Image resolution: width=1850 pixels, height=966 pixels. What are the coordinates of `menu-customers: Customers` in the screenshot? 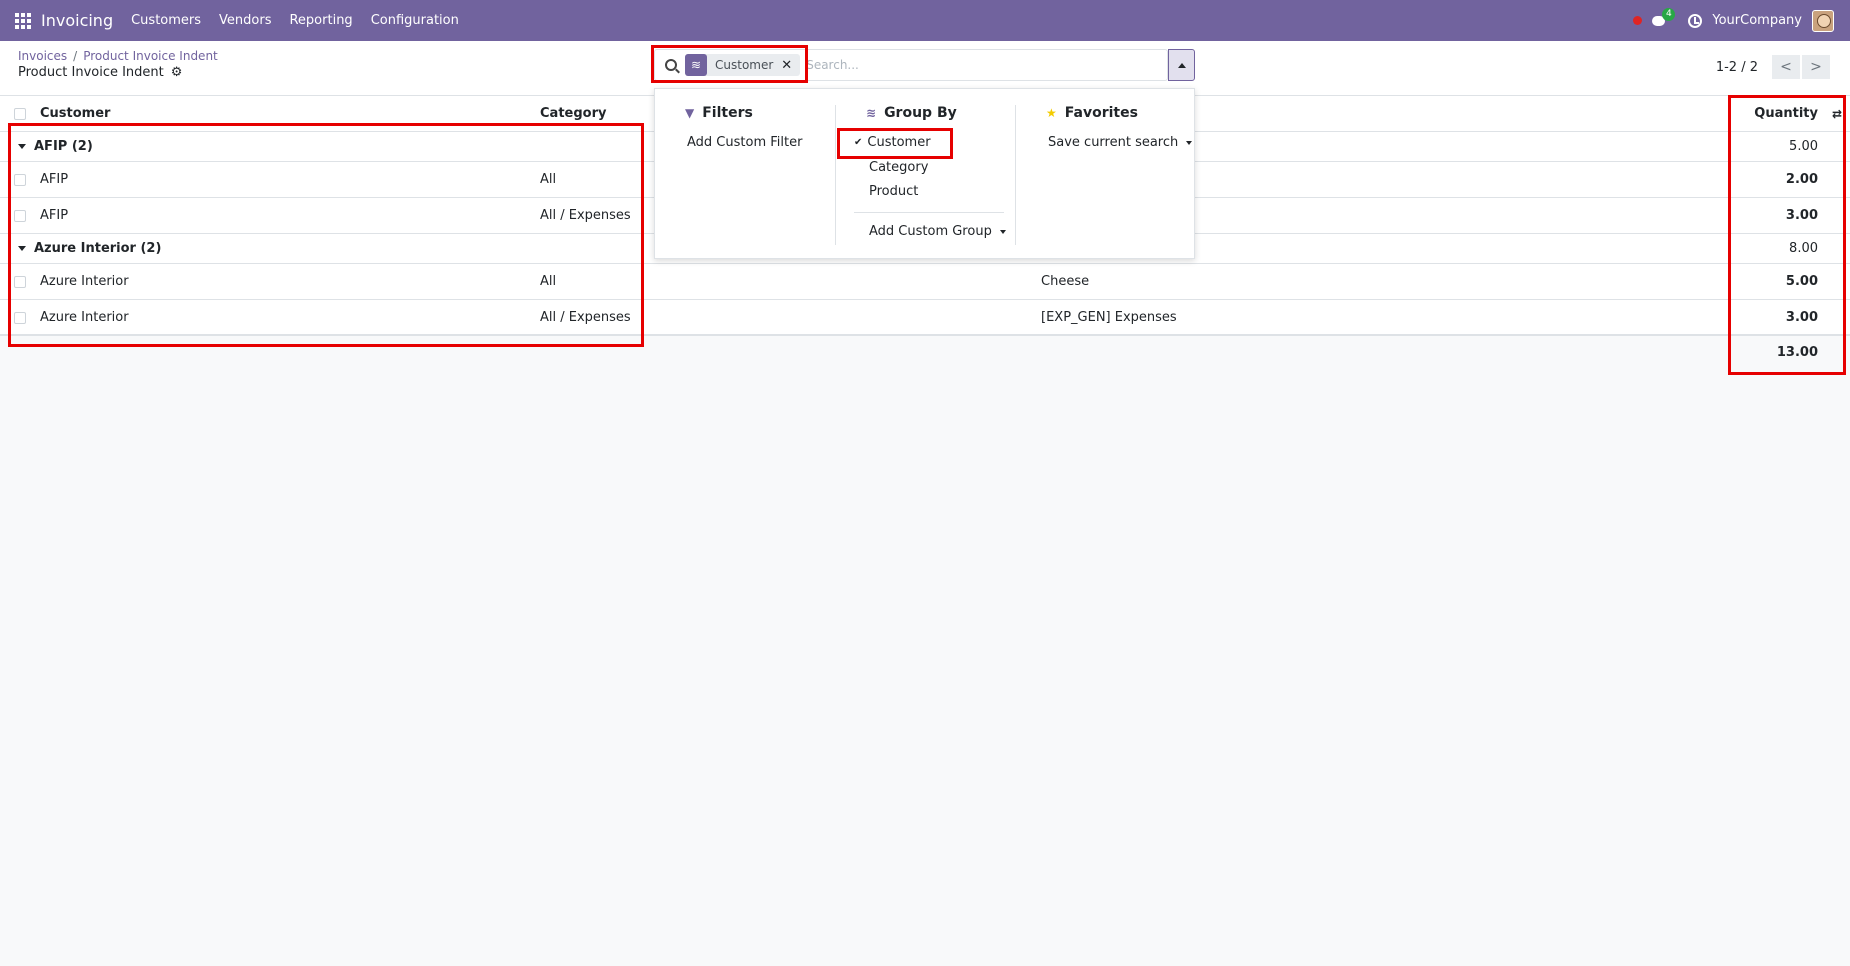 It's located at (166, 20).